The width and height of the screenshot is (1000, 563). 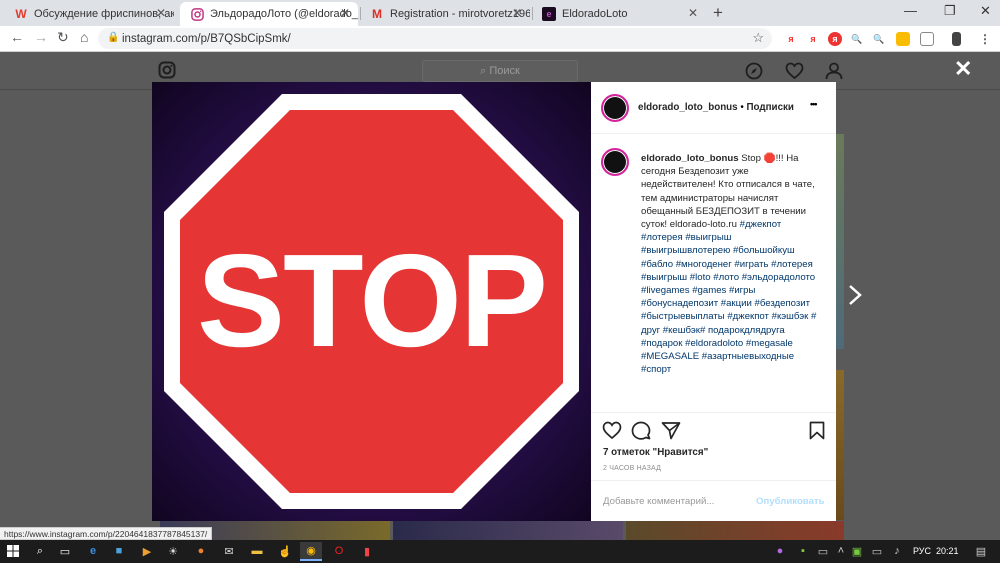 I want to click on tab-title: ЭльдорадоЛото (@eldorado_lot, so click(x=284, y=14).